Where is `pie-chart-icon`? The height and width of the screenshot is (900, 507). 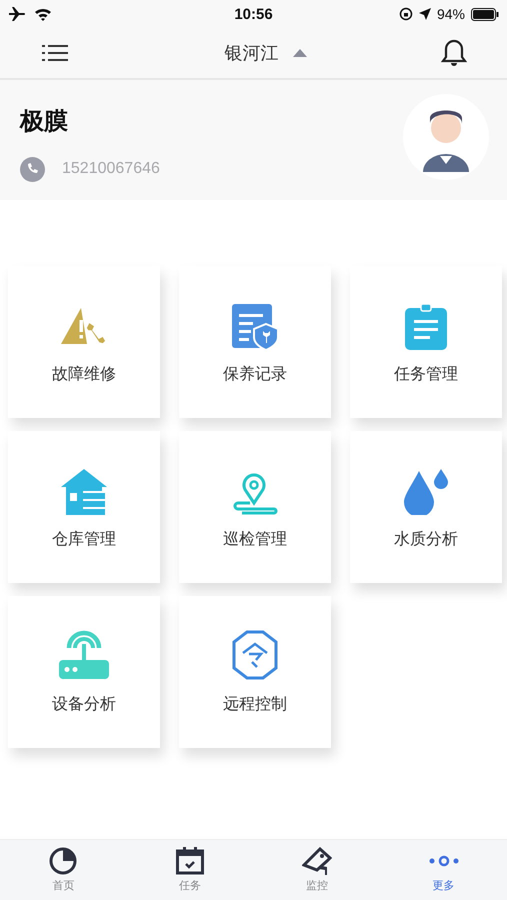
pie-chart-icon is located at coordinates (63, 861).